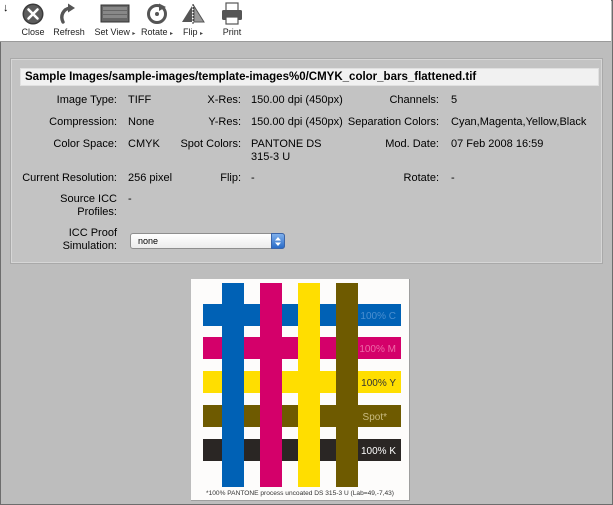 This screenshot has width=613, height=505. I want to click on bar-label-black: 100% K, so click(378, 451).